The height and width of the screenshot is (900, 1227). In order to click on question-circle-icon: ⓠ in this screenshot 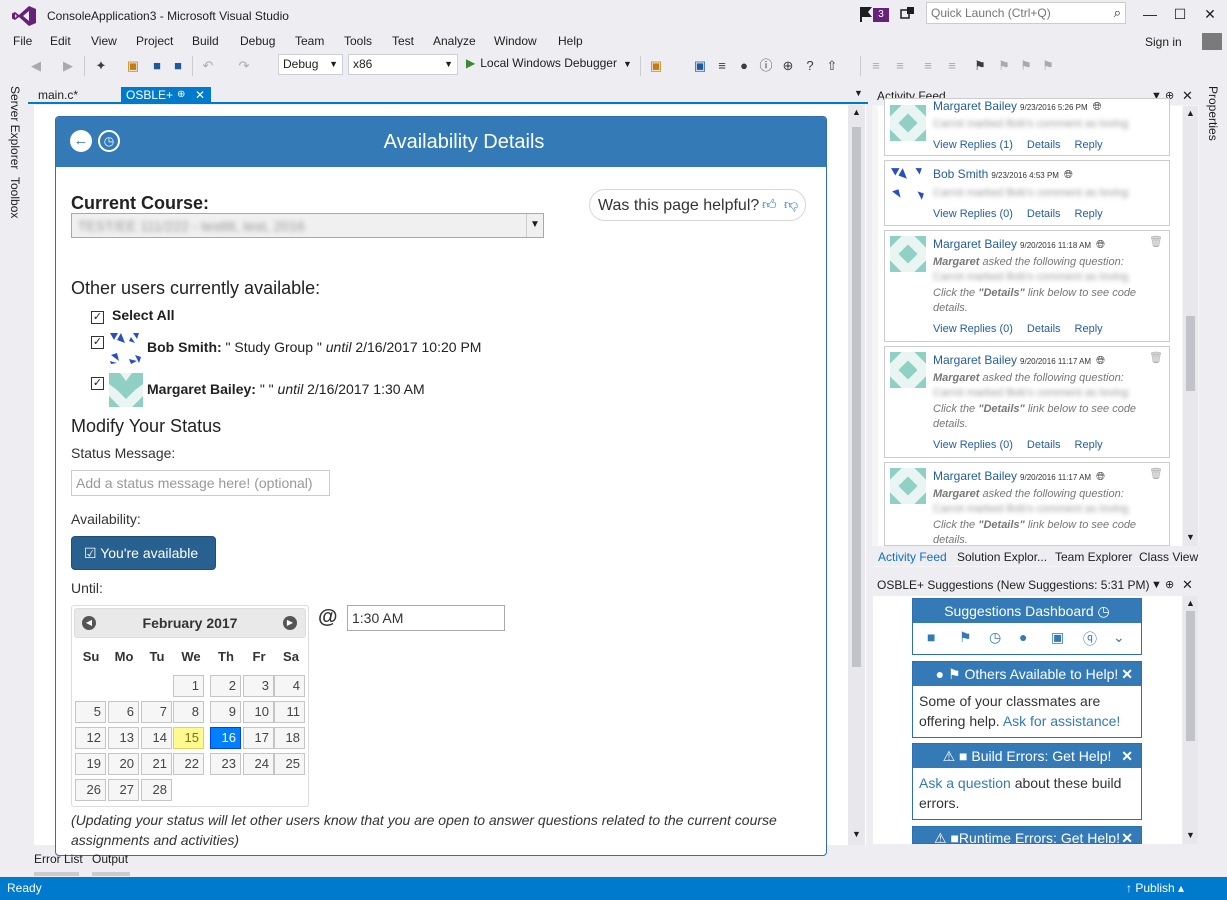, I will do `click(1090, 639)`.